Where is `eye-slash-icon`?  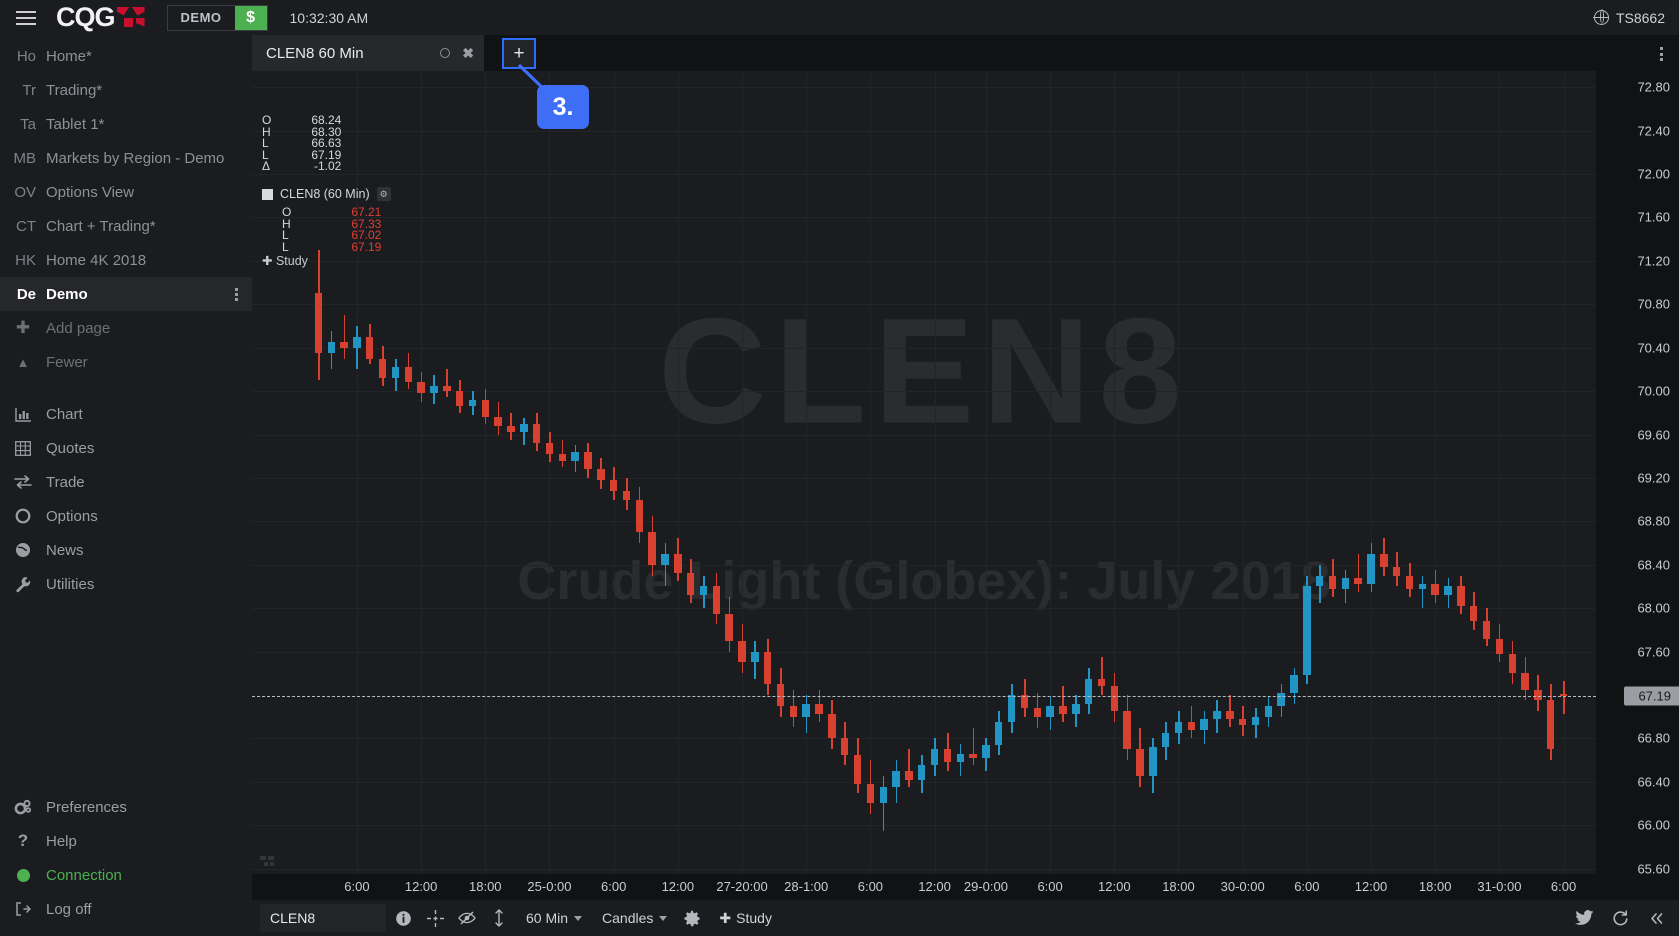
eye-slash-icon is located at coordinates (467, 918).